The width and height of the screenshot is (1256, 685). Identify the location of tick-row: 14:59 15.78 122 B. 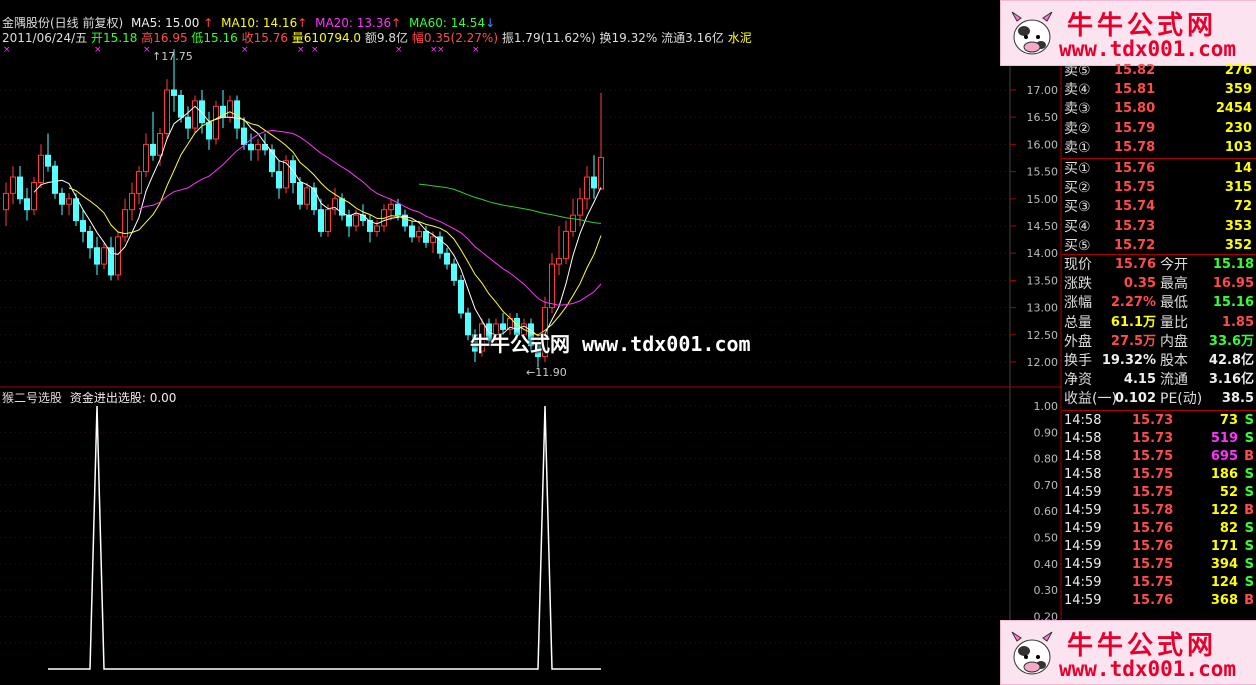
(1159, 511).